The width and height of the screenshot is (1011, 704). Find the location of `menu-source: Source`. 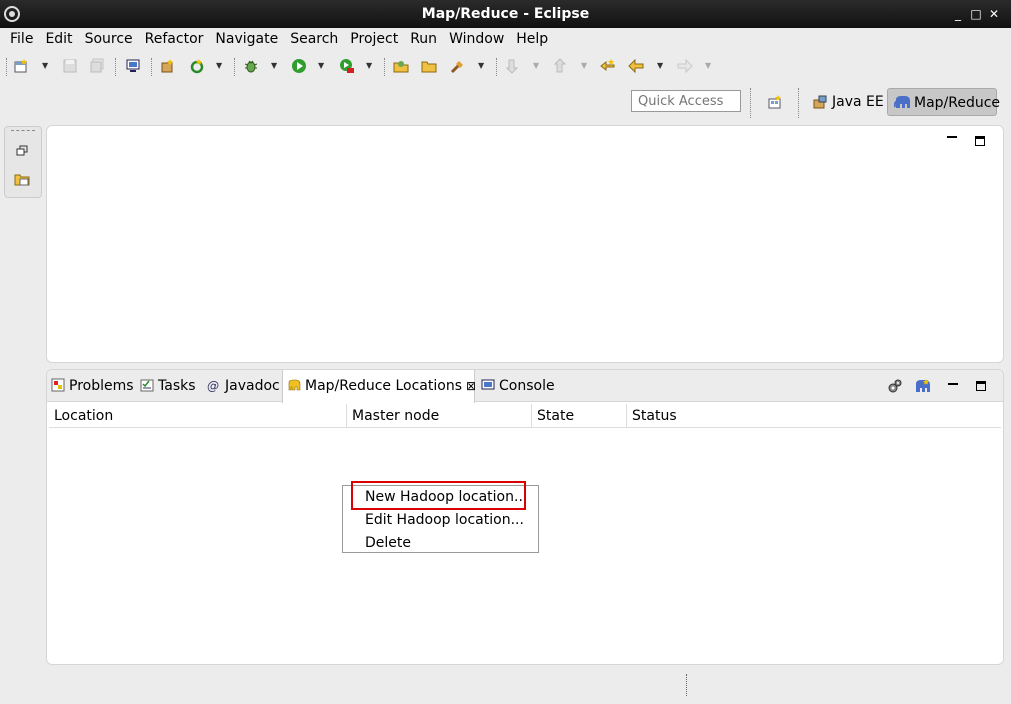

menu-source: Source is located at coordinates (109, 39).